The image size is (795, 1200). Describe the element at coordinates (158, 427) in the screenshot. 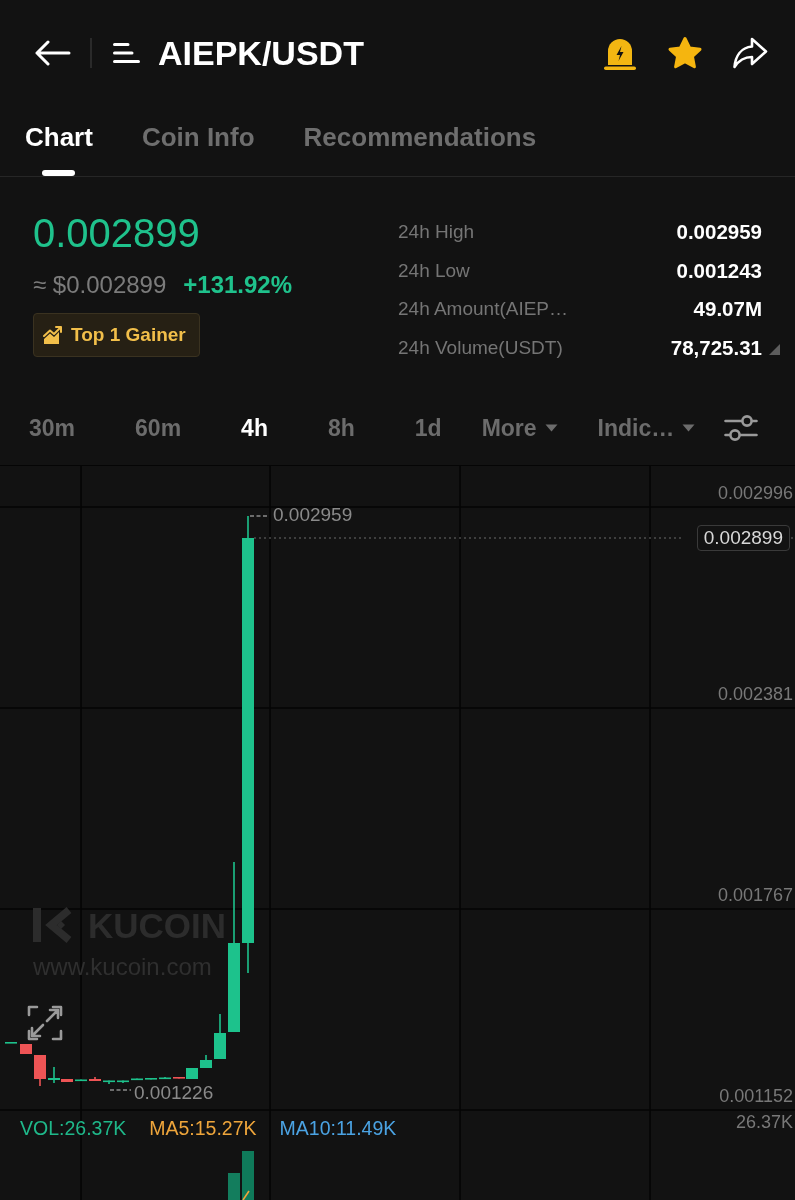

I see `interval-tab: 60m` at that location.